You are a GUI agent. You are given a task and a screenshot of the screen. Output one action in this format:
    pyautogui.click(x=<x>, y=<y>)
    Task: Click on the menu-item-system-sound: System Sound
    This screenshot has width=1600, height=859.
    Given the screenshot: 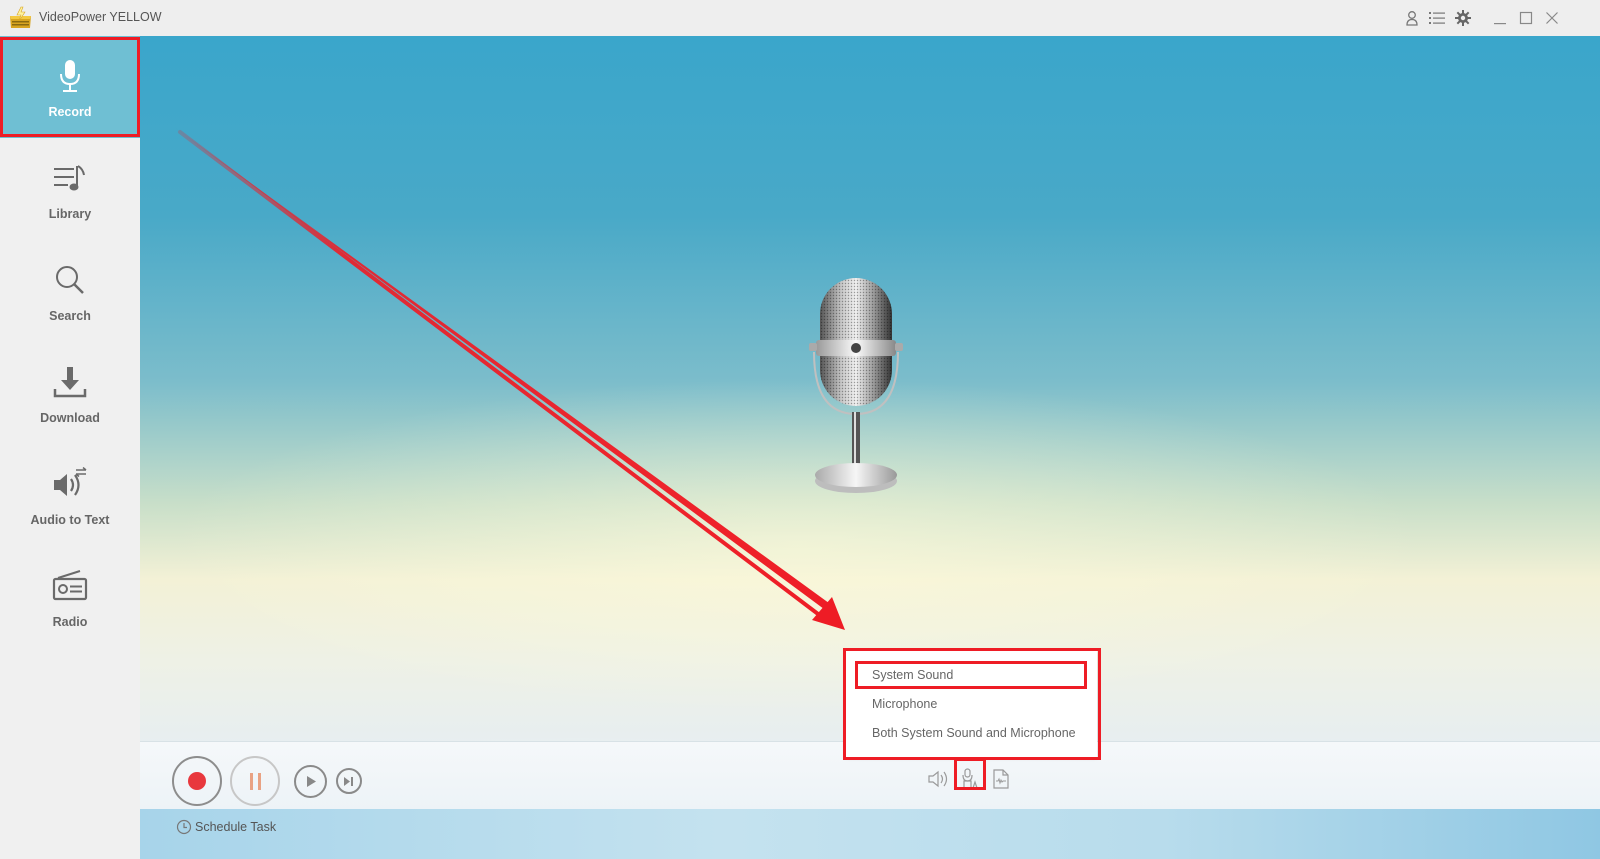 What is the action you would take?
    pyautogui.click(x=971, y=675)
    